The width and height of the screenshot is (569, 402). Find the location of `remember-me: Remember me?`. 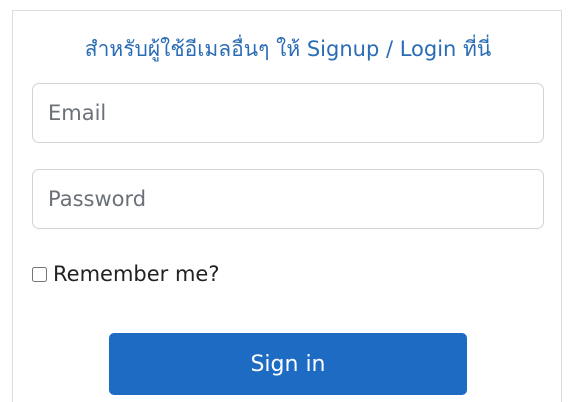

remember-me: Remember me? is located at coordinates (125, 274).